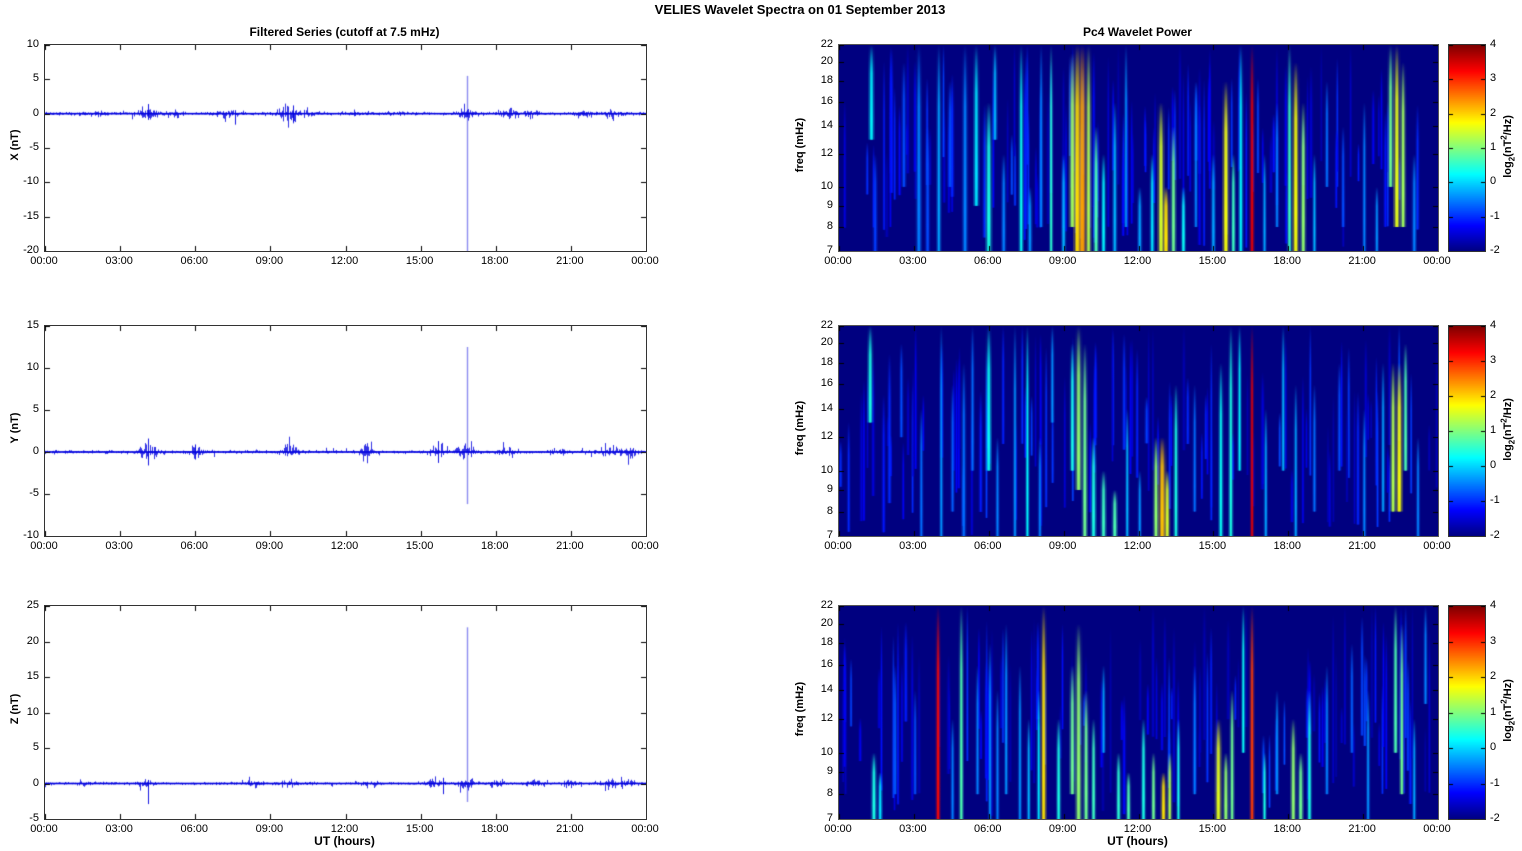  What do you see at coordinates (345, 431) in the screenshot?
I see `y-series-plot` at bounding box center [345, 431].